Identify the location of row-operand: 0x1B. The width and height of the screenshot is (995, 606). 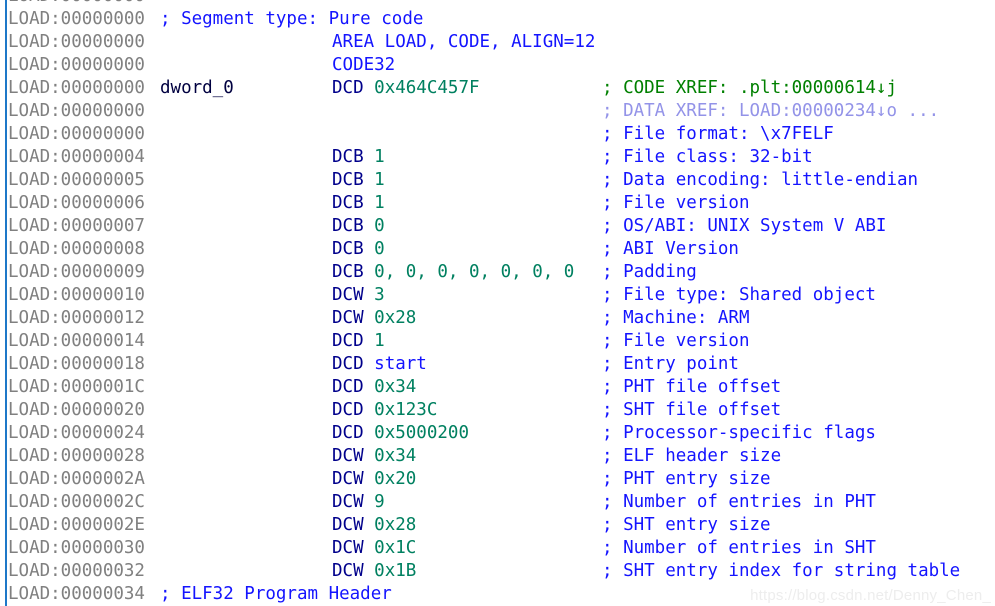
(395, 571).